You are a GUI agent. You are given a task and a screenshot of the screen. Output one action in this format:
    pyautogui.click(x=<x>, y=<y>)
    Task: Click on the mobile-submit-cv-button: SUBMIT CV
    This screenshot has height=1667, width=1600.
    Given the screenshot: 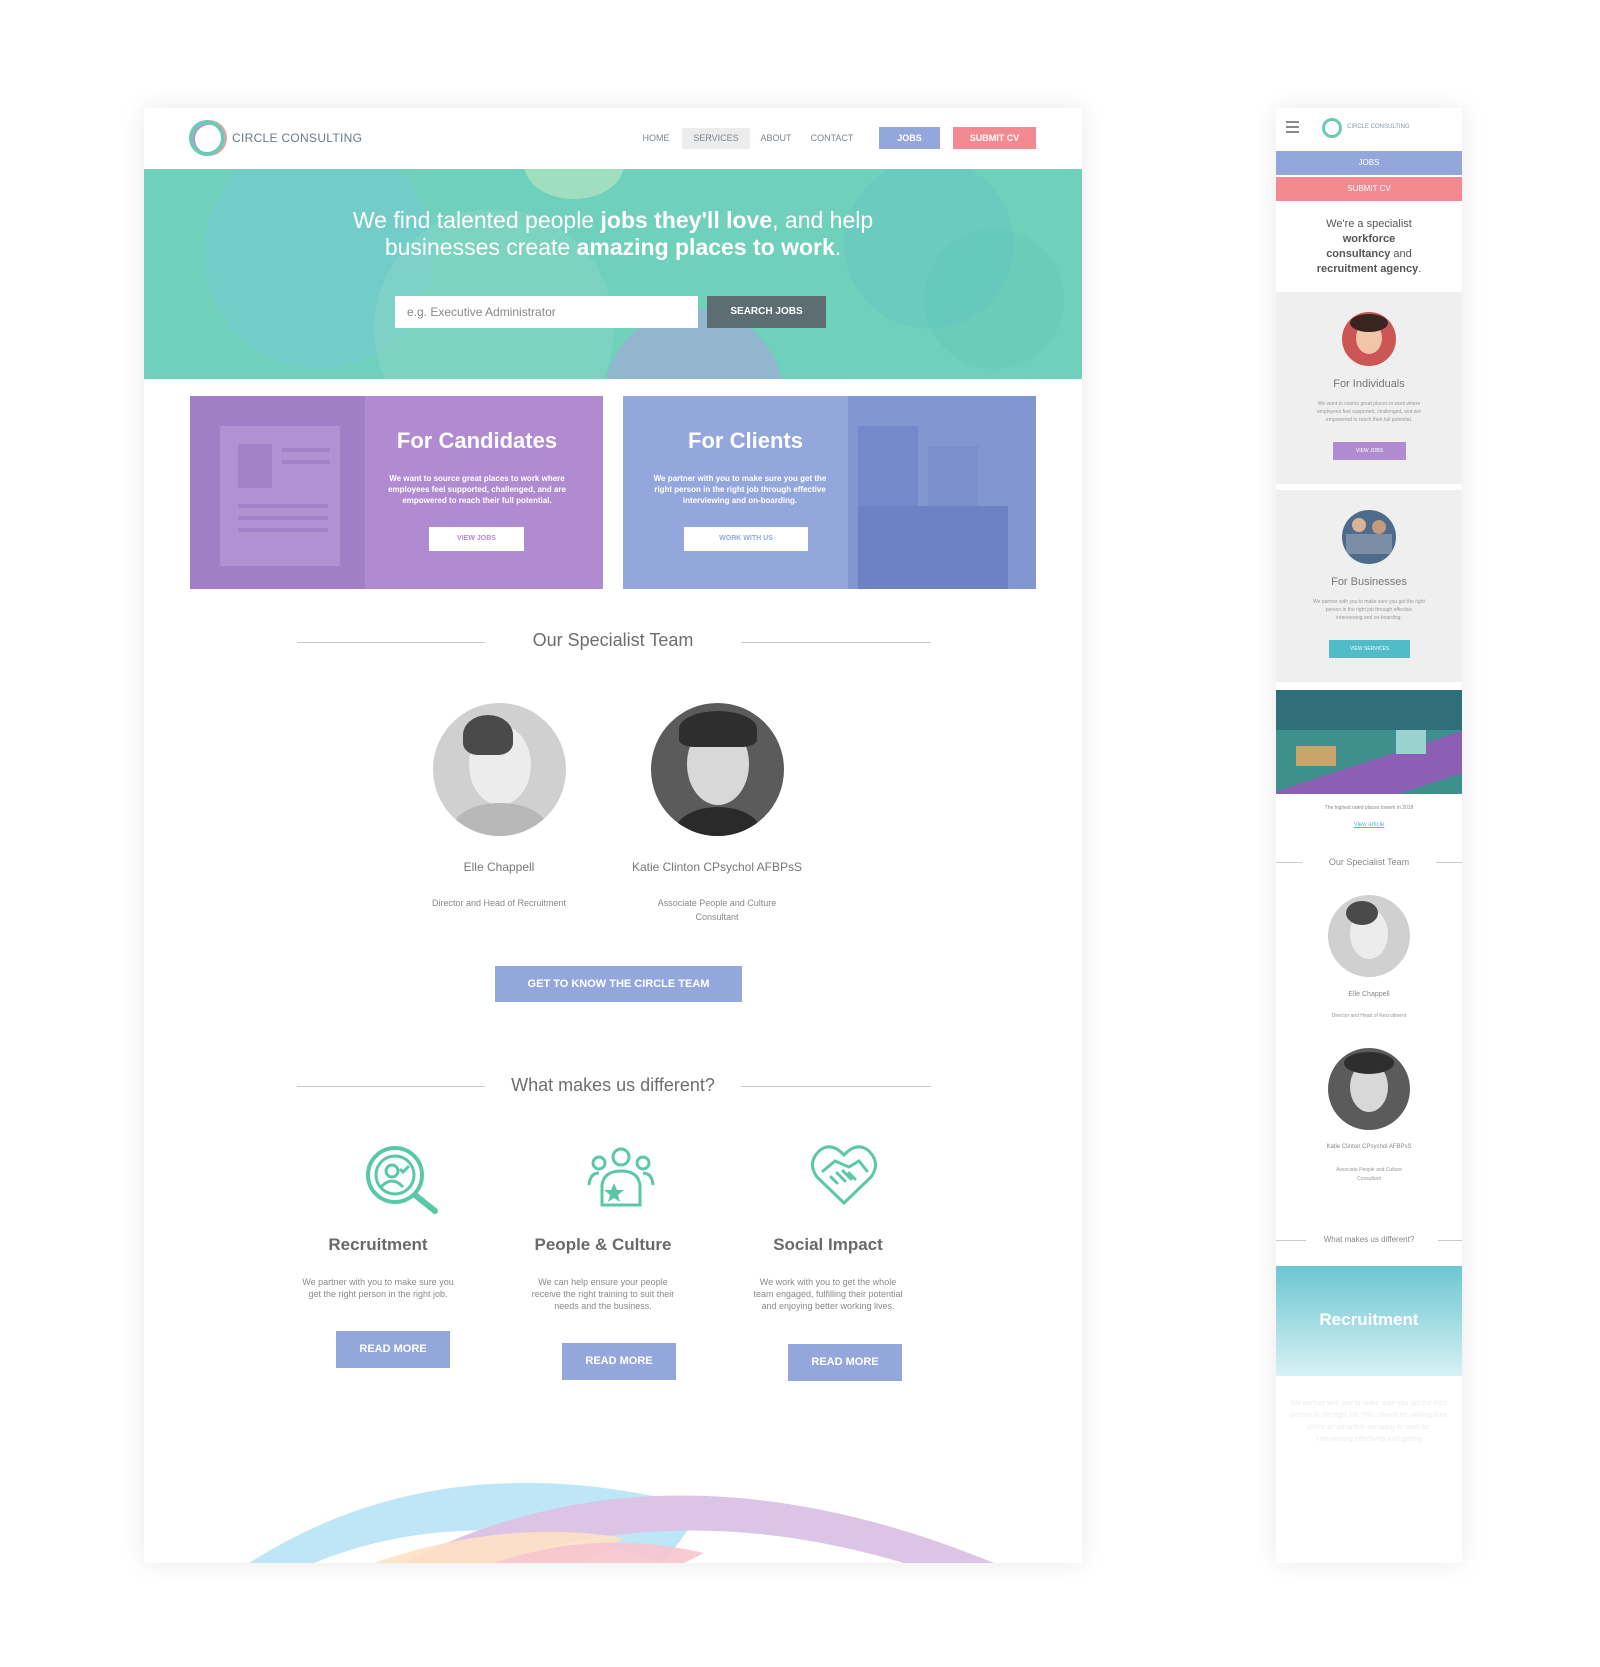 What is the action you would take?
    pyautogui.click(x=1369, y=189)
    